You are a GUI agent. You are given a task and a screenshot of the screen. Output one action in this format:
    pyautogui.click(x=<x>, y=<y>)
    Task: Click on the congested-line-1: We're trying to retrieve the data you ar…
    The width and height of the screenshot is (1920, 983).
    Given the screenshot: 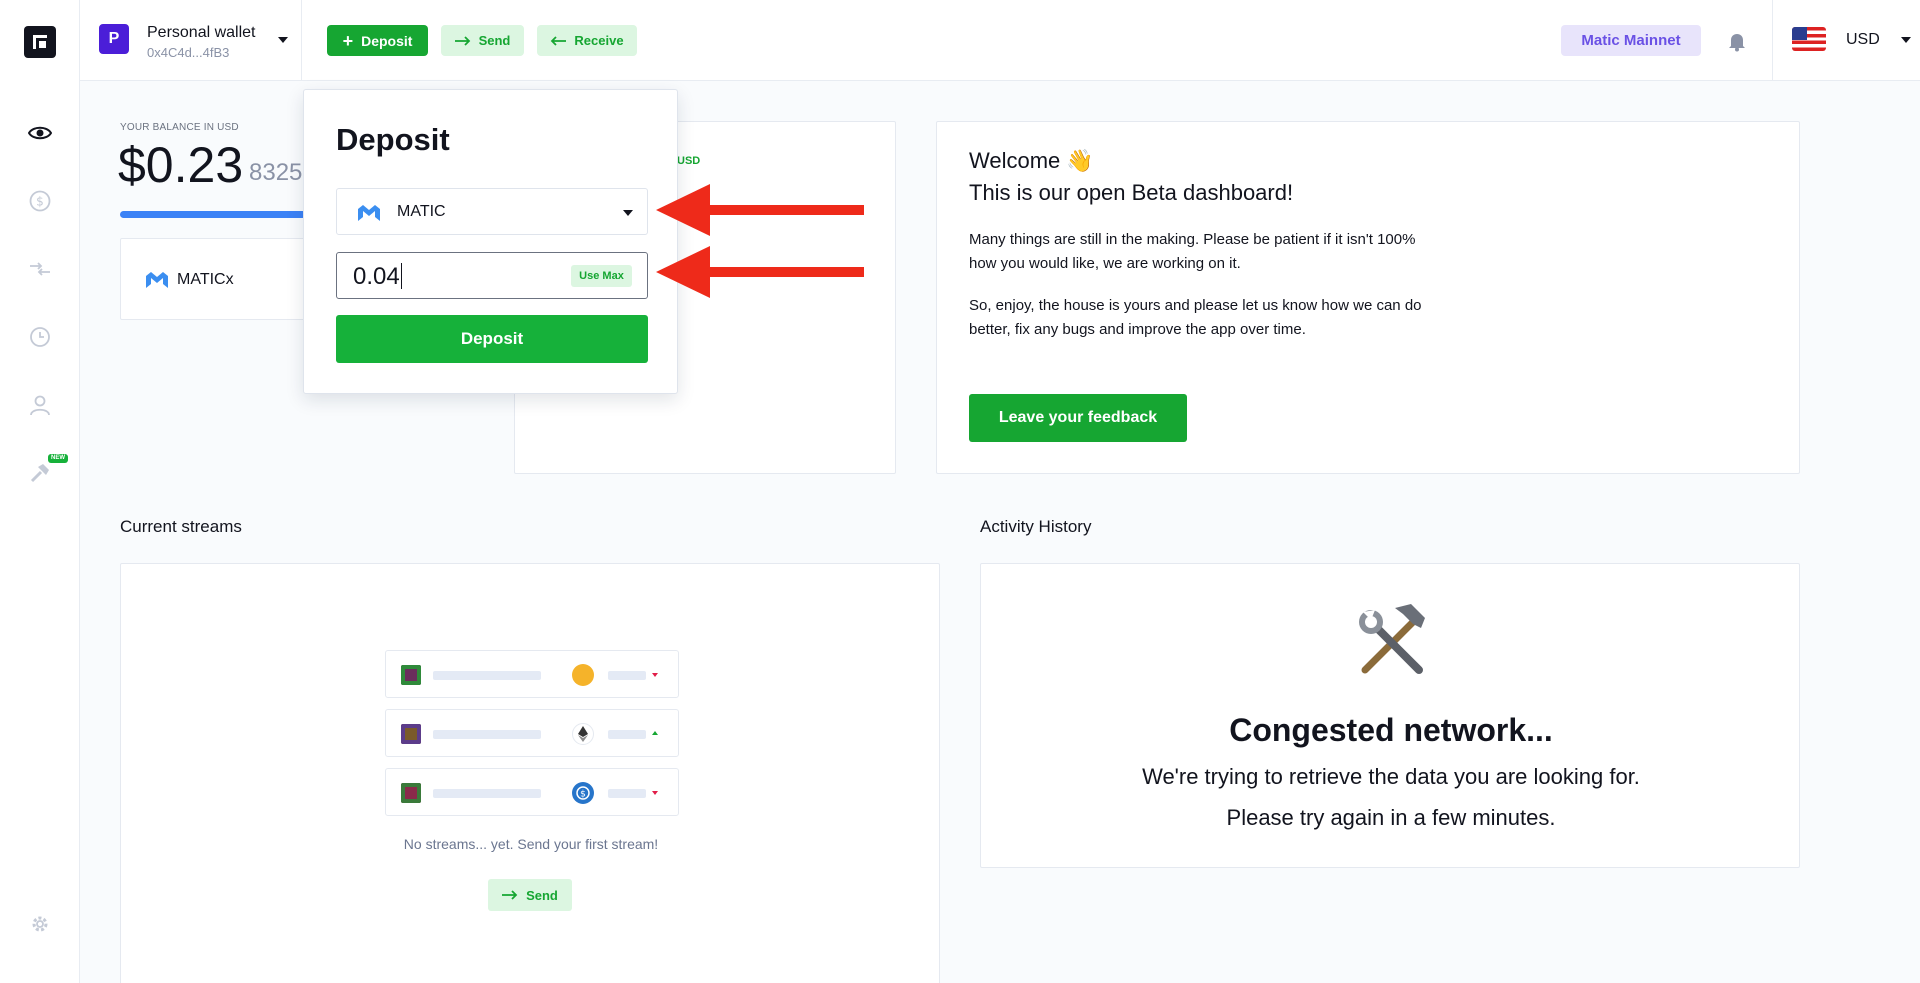 What is the action you would take?
    pyautogui.click(x=1391, y=776)
    